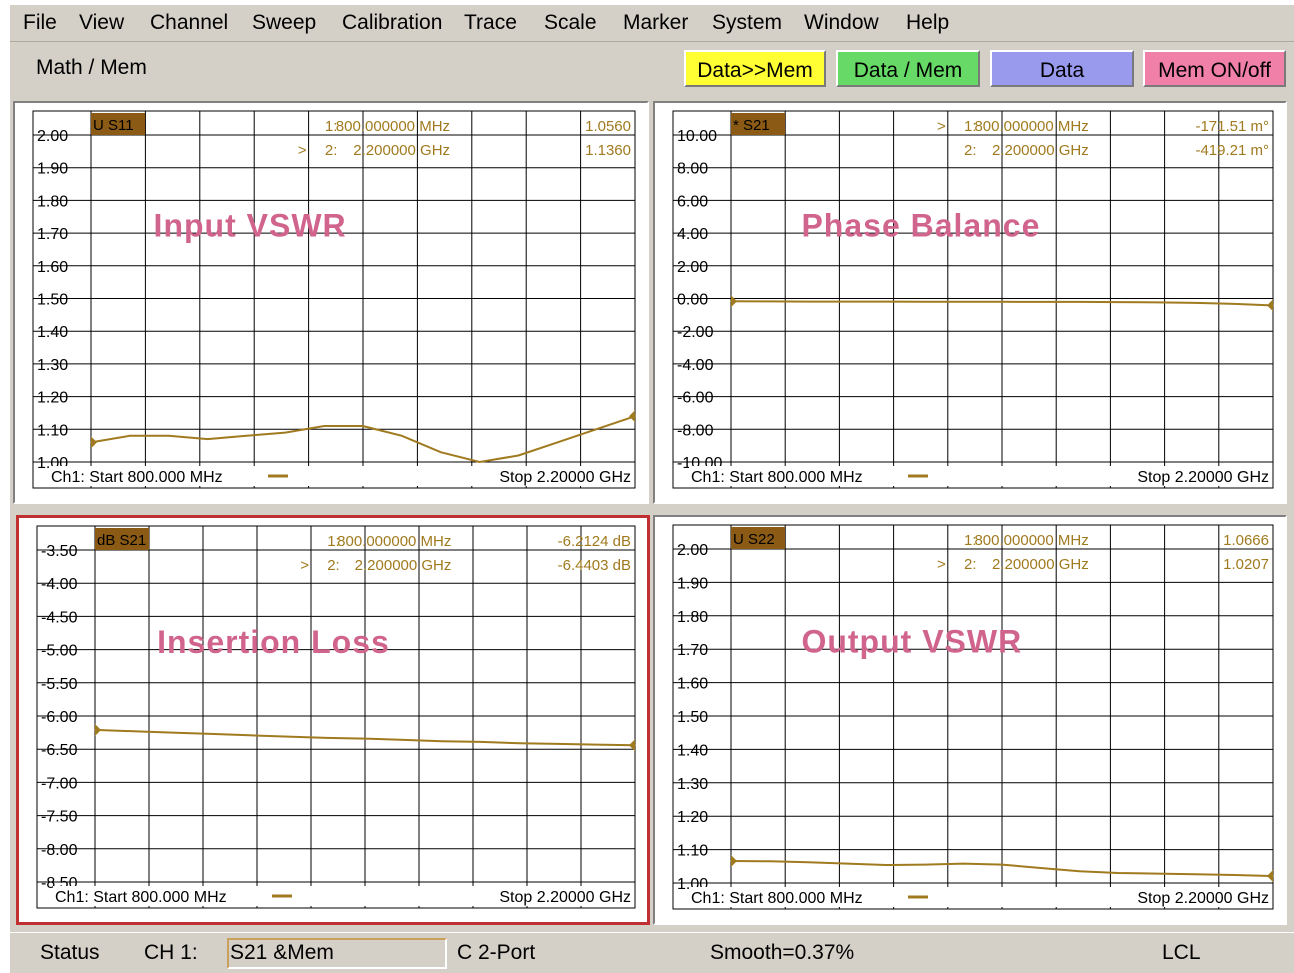  What do you see at coordinates (52, 300) in the screenshot?
I see `y-tick-label: 1.50` at bounding box center [52, 300].